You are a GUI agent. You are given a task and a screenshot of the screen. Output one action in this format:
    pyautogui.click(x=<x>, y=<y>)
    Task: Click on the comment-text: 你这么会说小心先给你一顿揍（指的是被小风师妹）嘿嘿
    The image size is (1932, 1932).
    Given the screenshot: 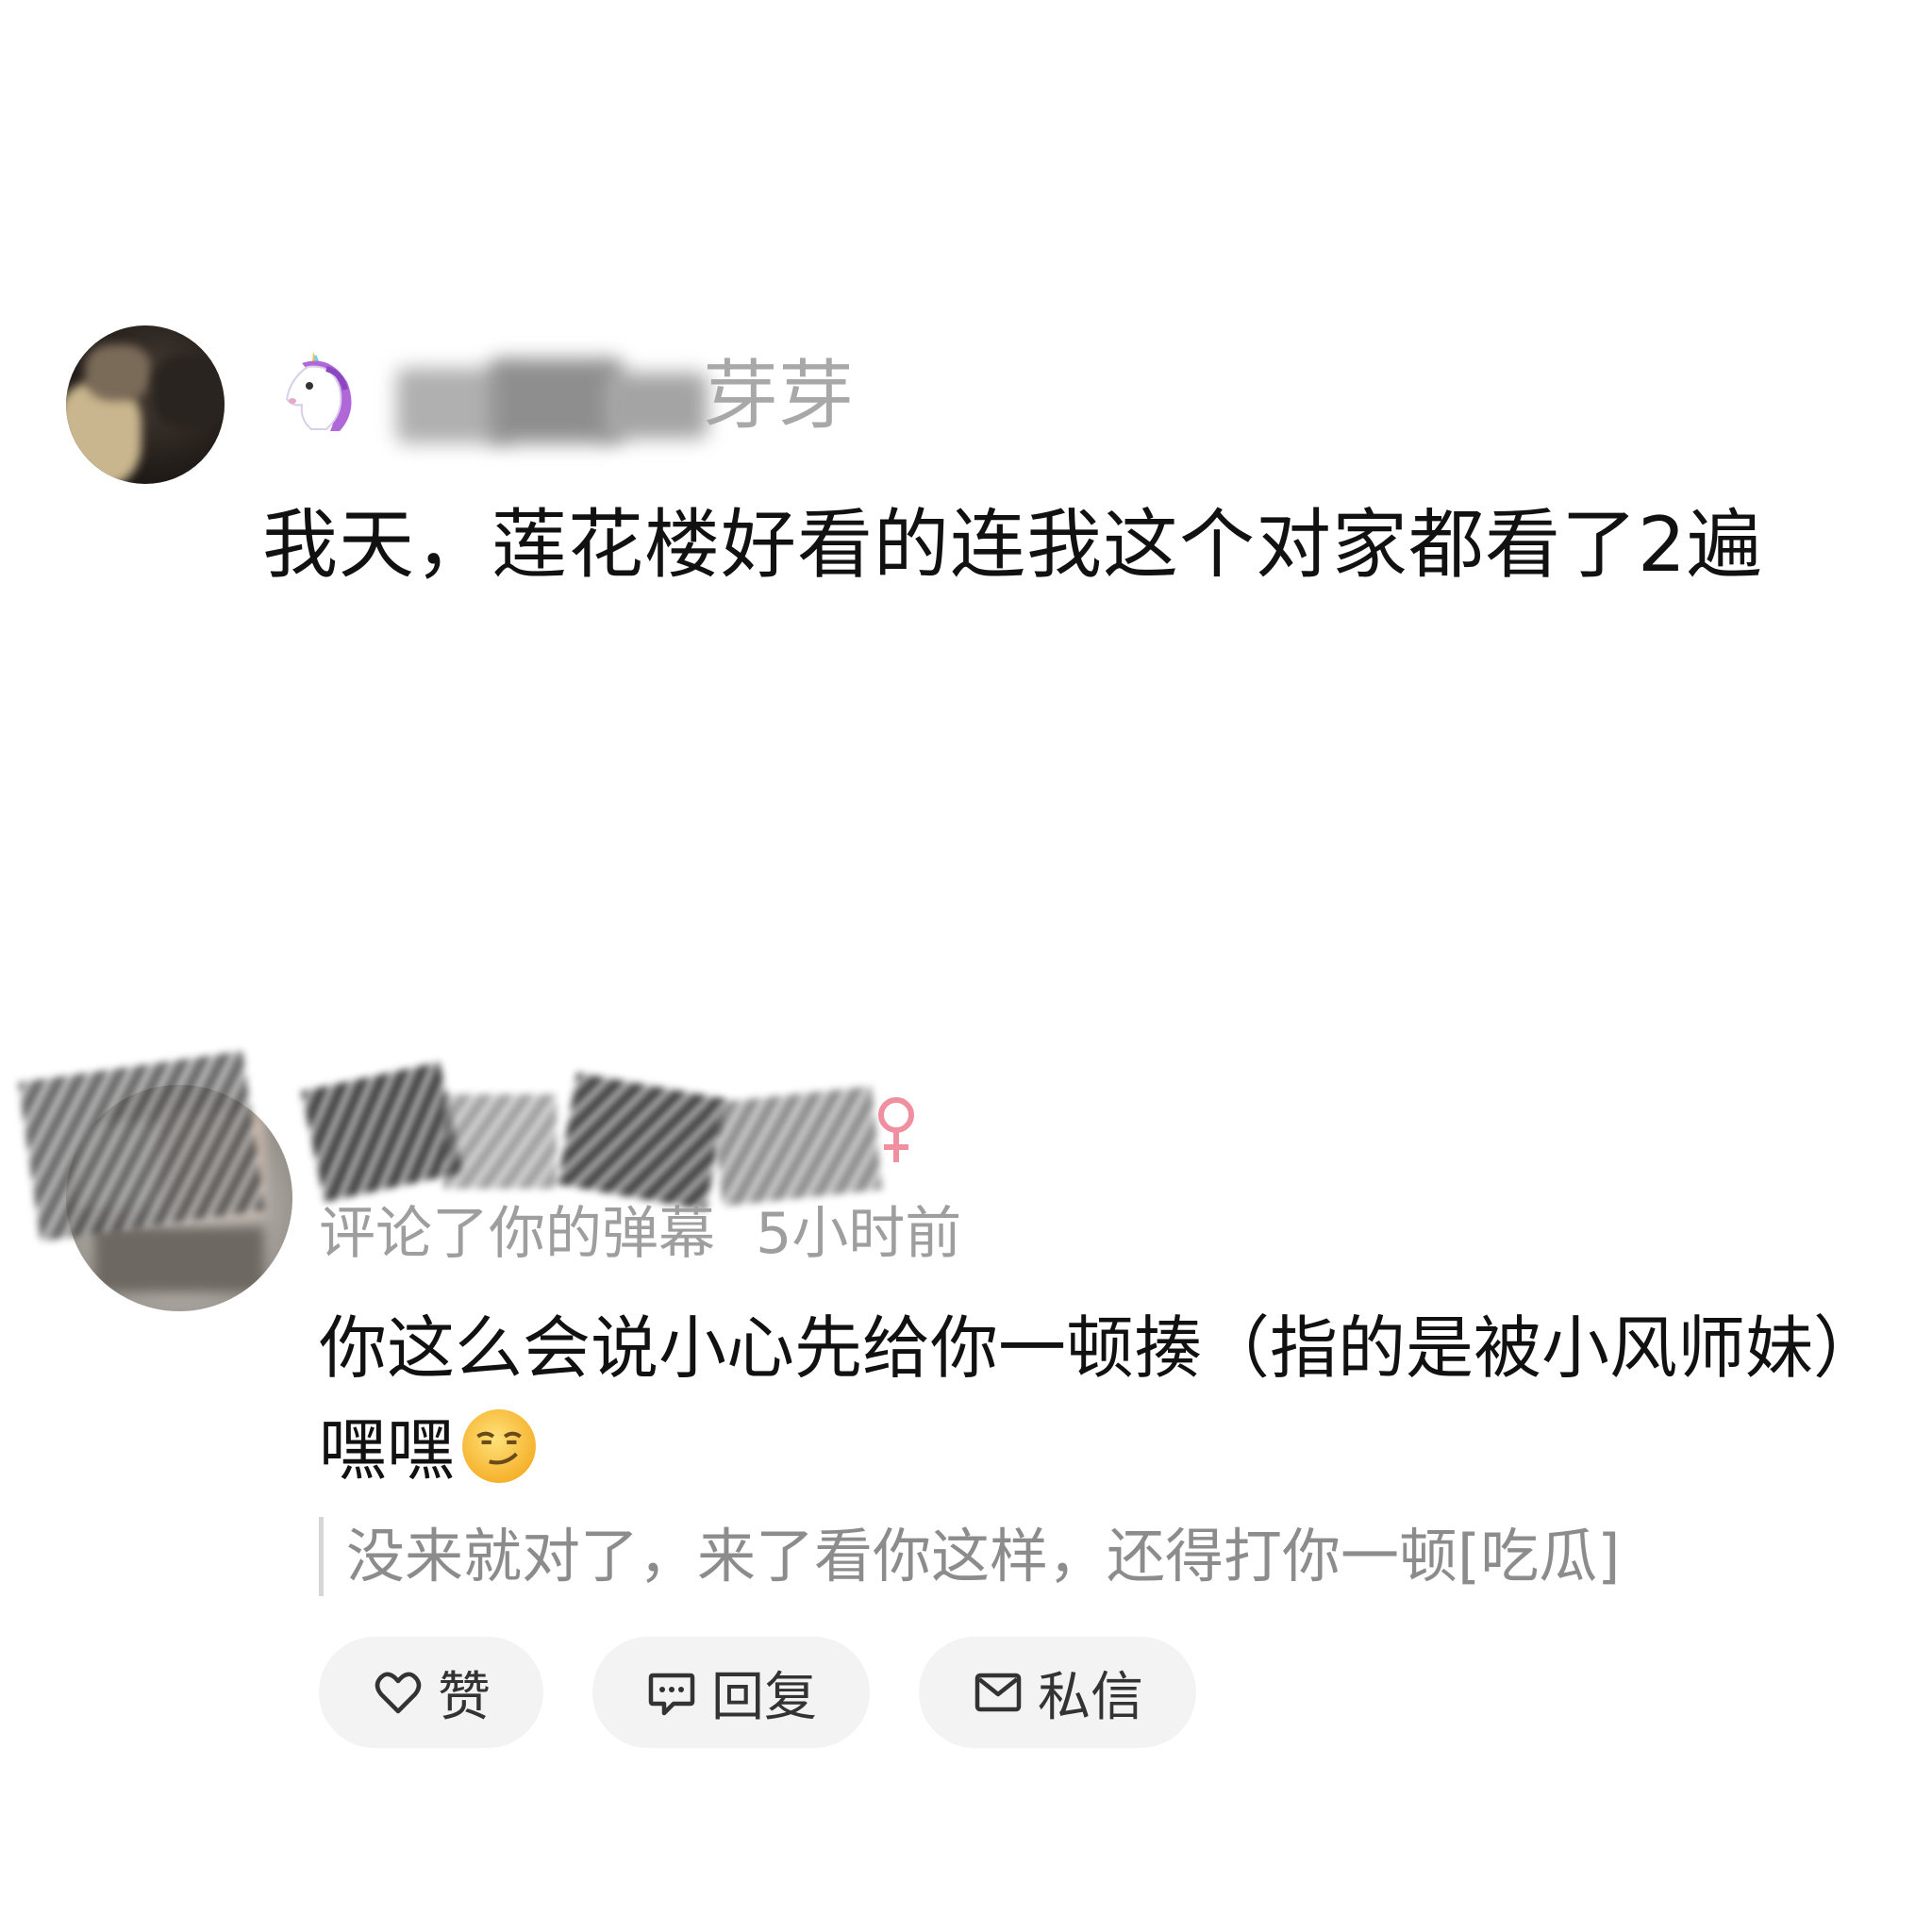 What is the action you would take?
    pyautogui.click(x=1102, y=1399)
    